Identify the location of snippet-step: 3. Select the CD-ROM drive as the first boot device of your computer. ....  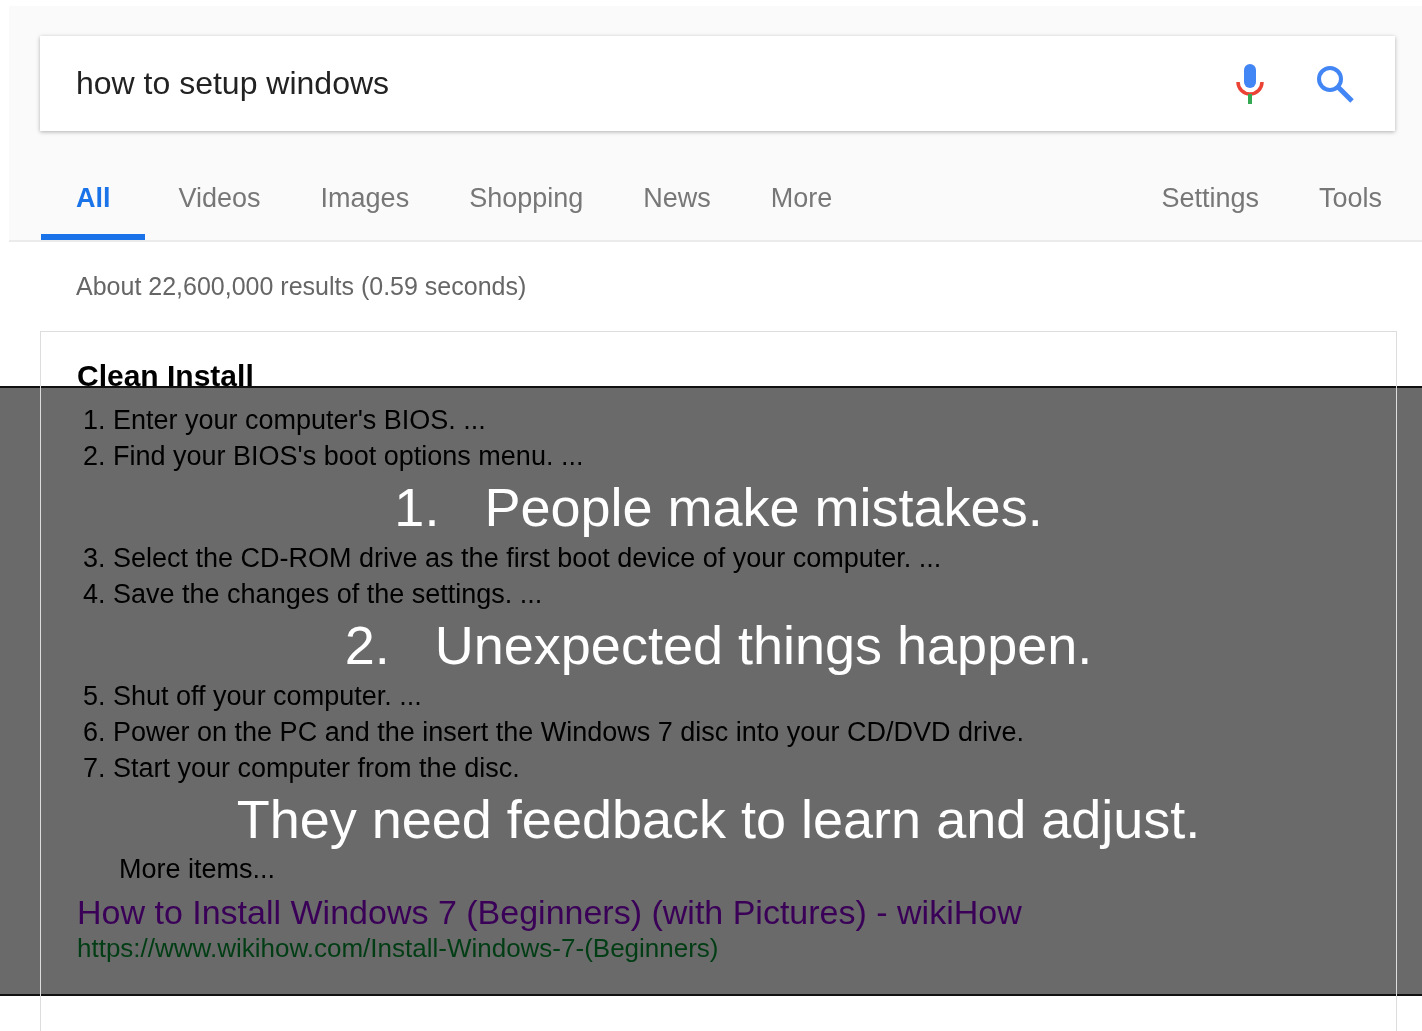
(739, 558).